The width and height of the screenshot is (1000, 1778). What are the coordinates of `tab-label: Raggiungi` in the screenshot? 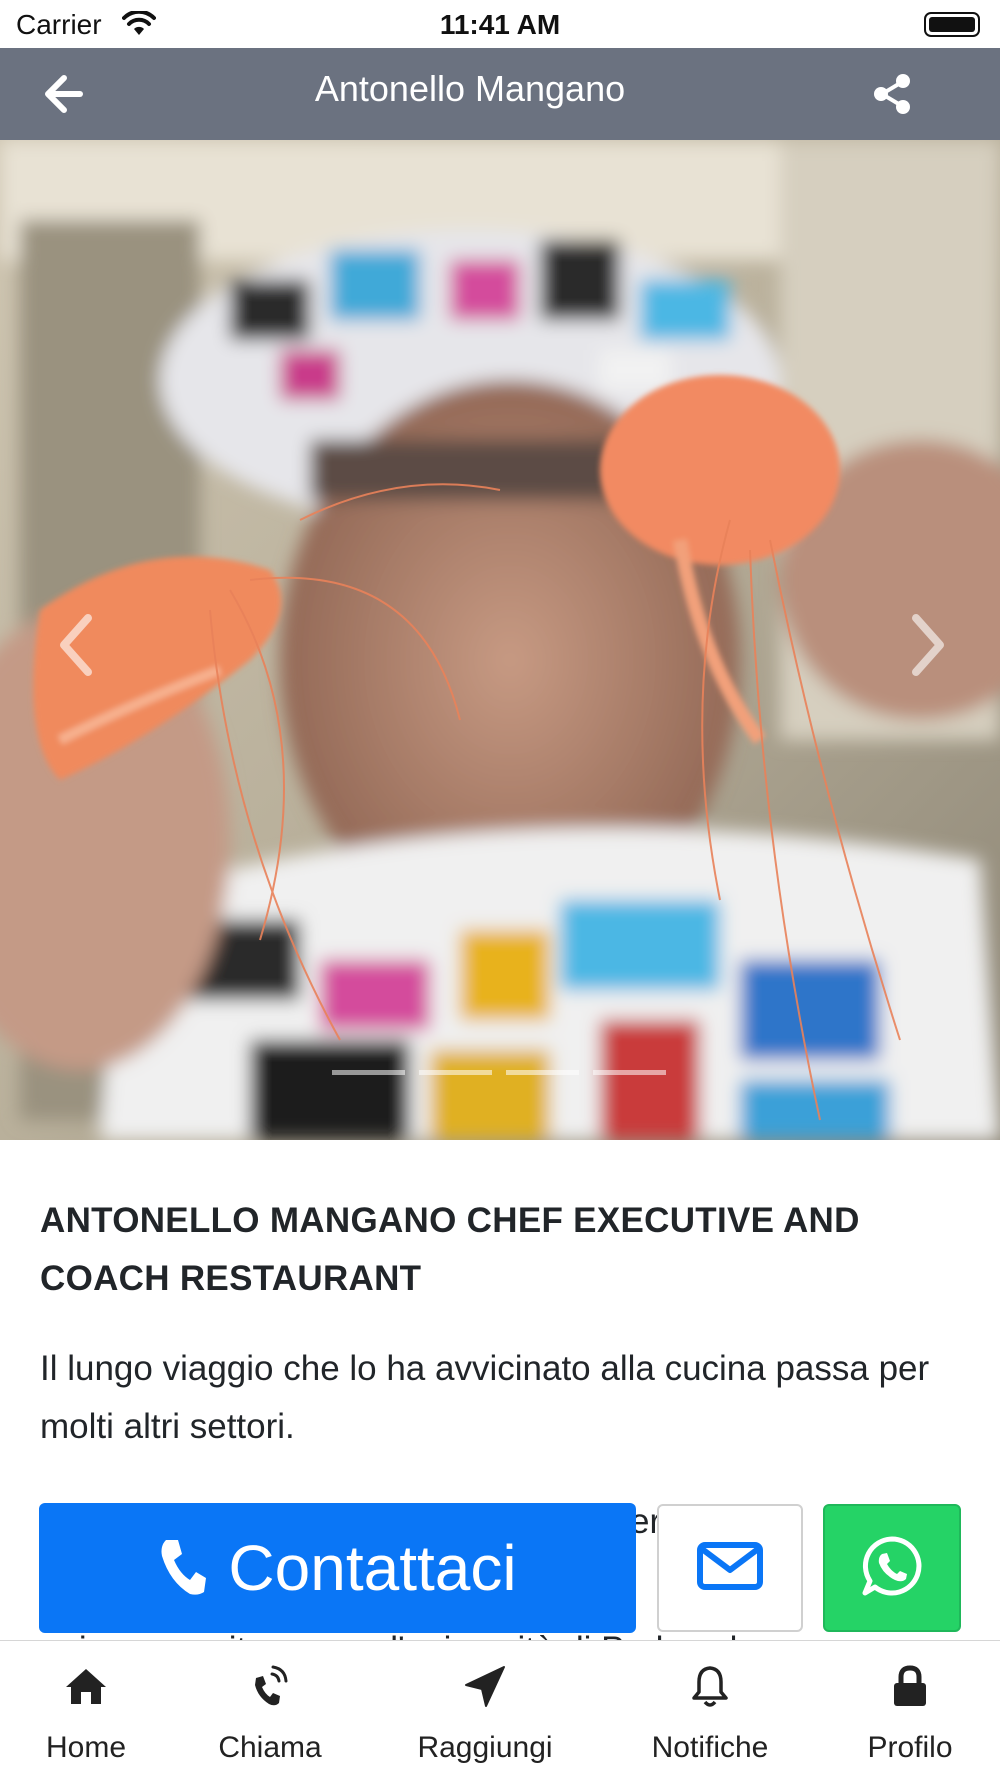 It's located at (485, 1747).